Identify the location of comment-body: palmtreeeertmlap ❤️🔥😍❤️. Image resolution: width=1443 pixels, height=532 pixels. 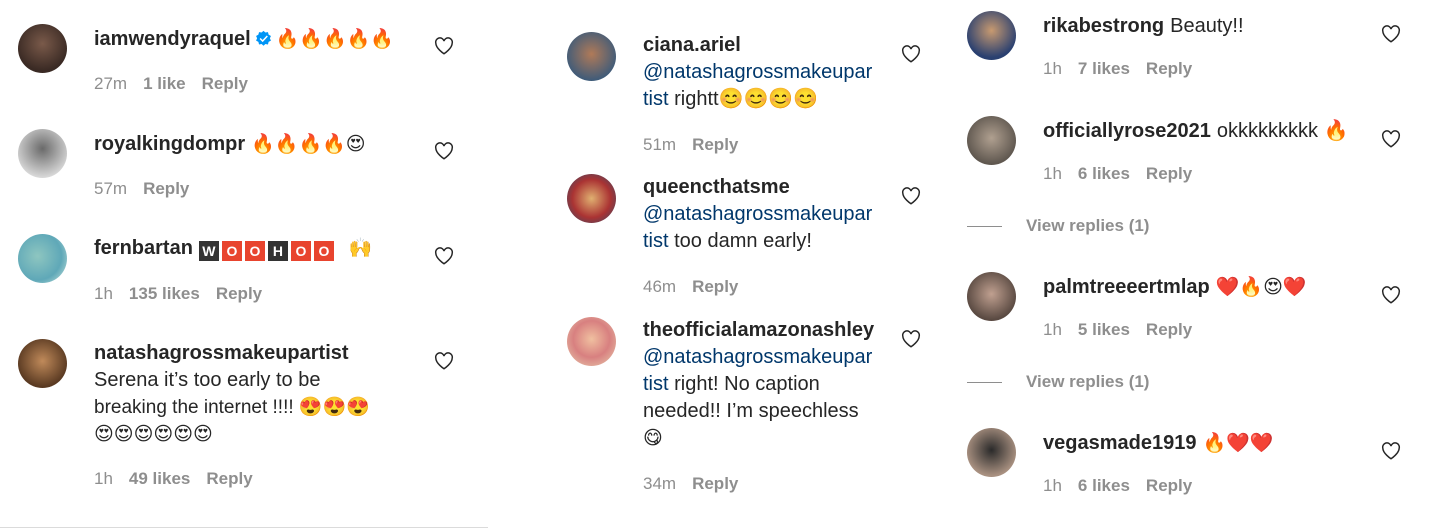
(1175, 287).